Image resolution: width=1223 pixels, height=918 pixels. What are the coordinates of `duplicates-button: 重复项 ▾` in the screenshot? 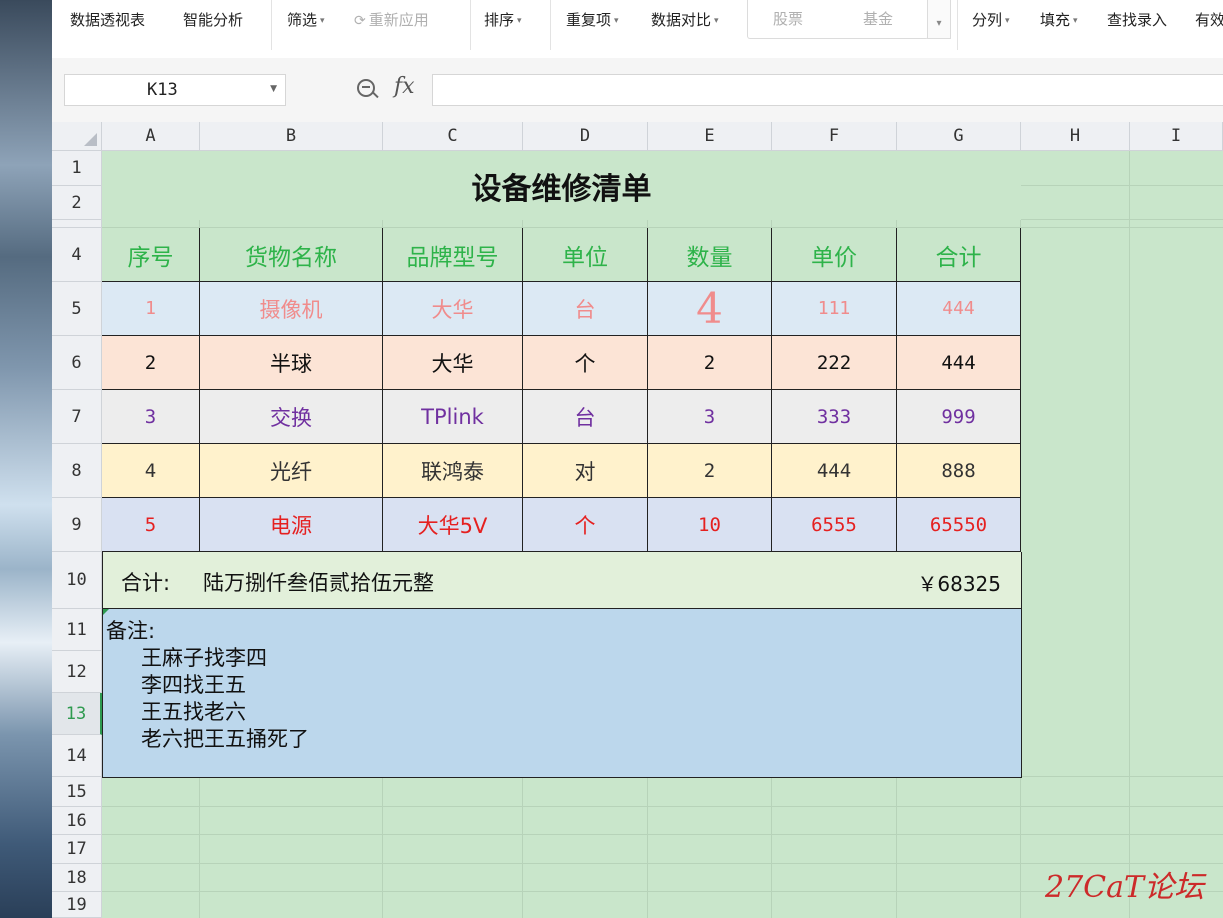 It's located at (592, 20).